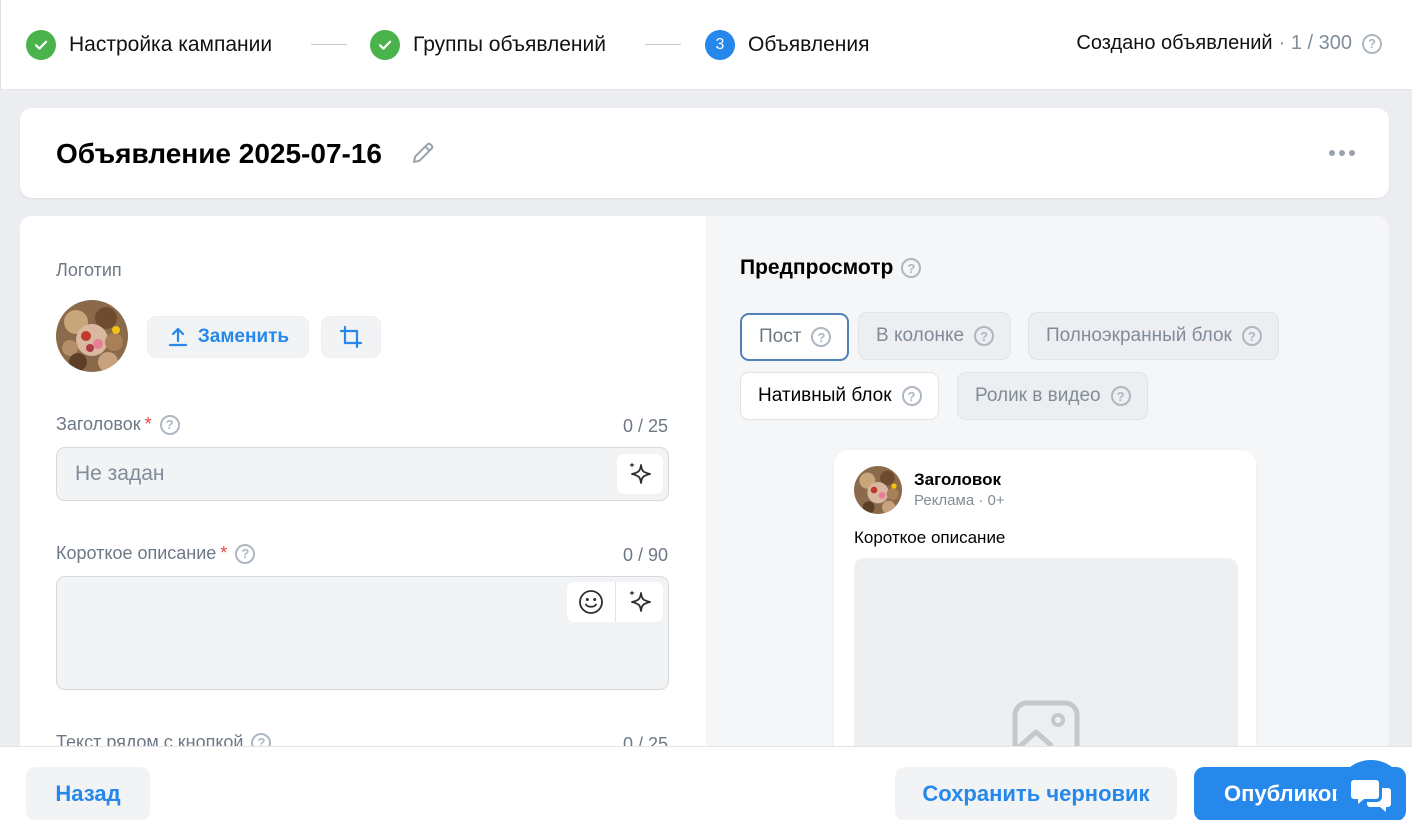 The image size is (1412, 820). What do you see at coordinates (423, 153) in the screenshot?
I see `edit-pencil-icon` at bounding box center [423, 153].